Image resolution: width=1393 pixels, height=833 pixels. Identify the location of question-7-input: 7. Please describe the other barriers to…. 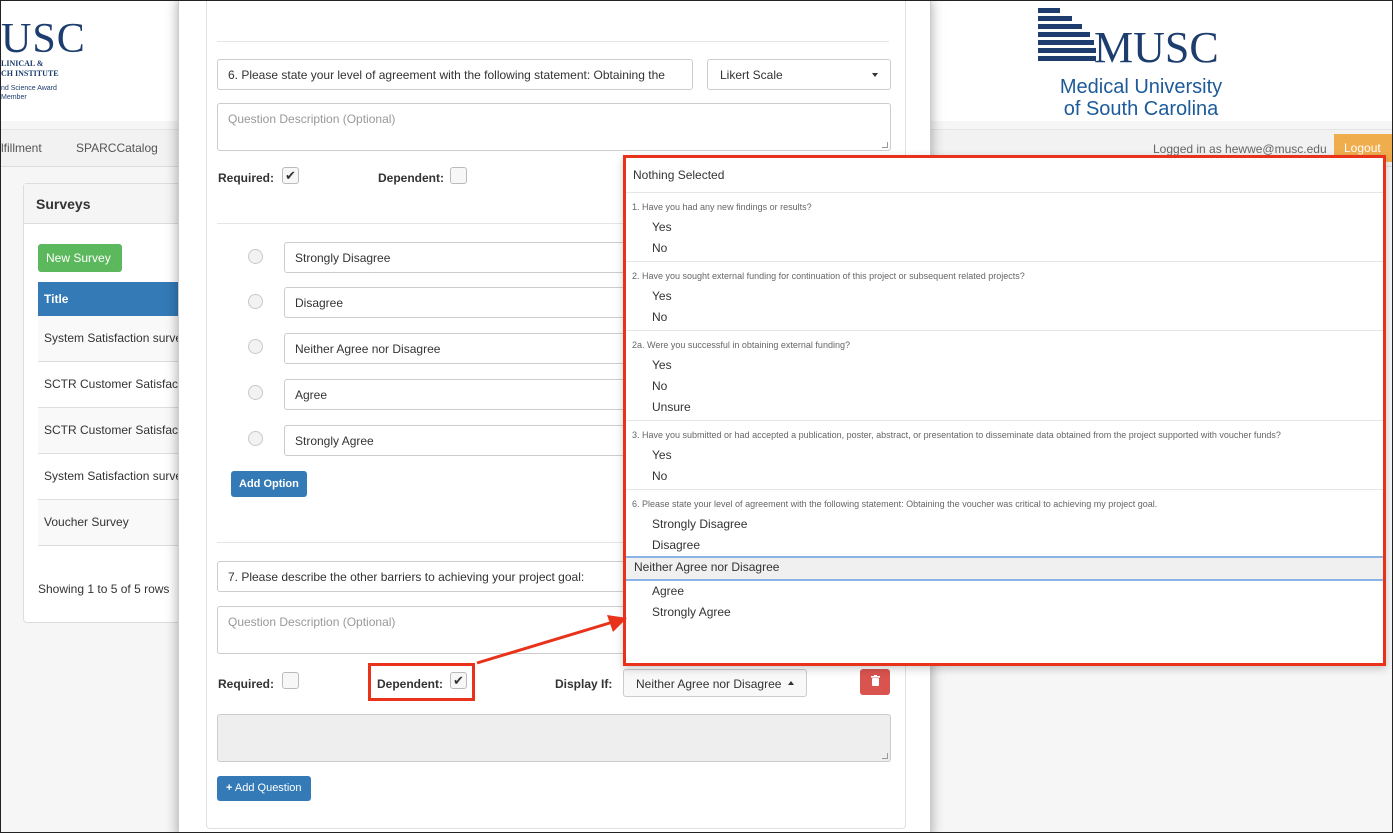
(422, 576).